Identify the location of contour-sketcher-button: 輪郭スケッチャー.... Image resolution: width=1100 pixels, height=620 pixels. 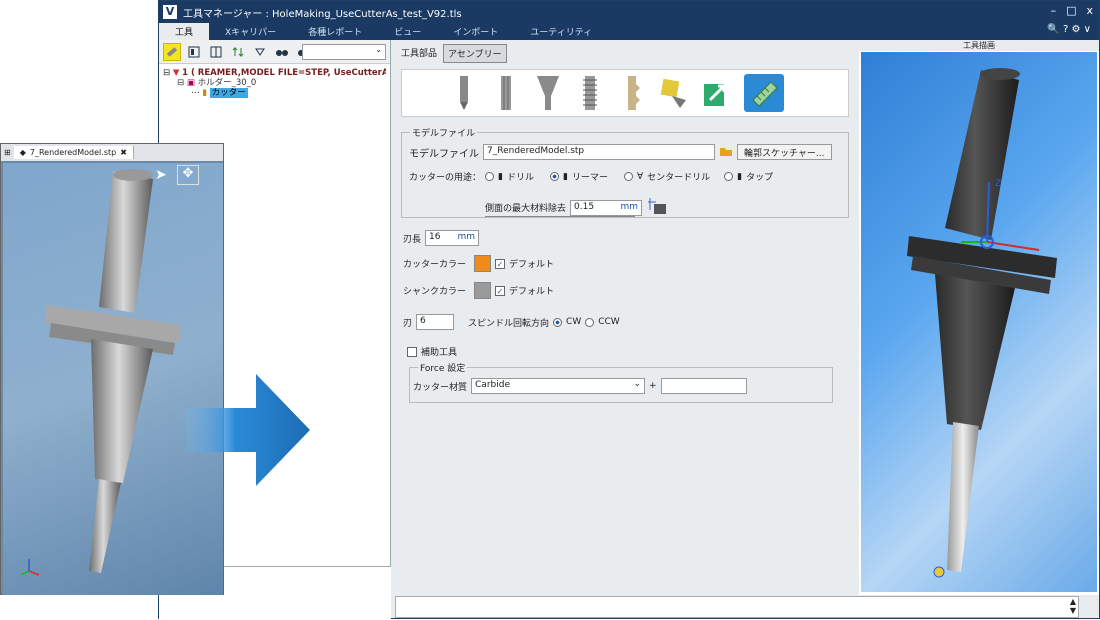
(784, 152).